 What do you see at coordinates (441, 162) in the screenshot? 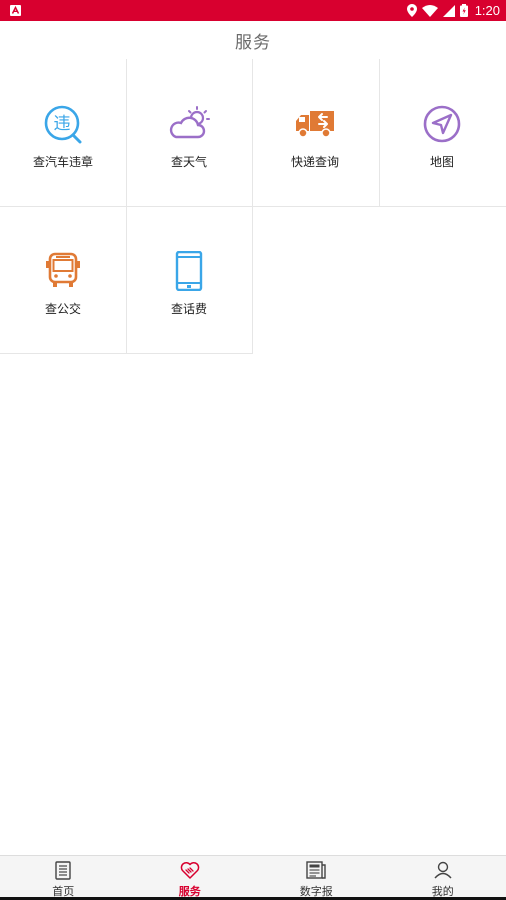
I see `service-label: 地图` at bounding box center [441, 162].